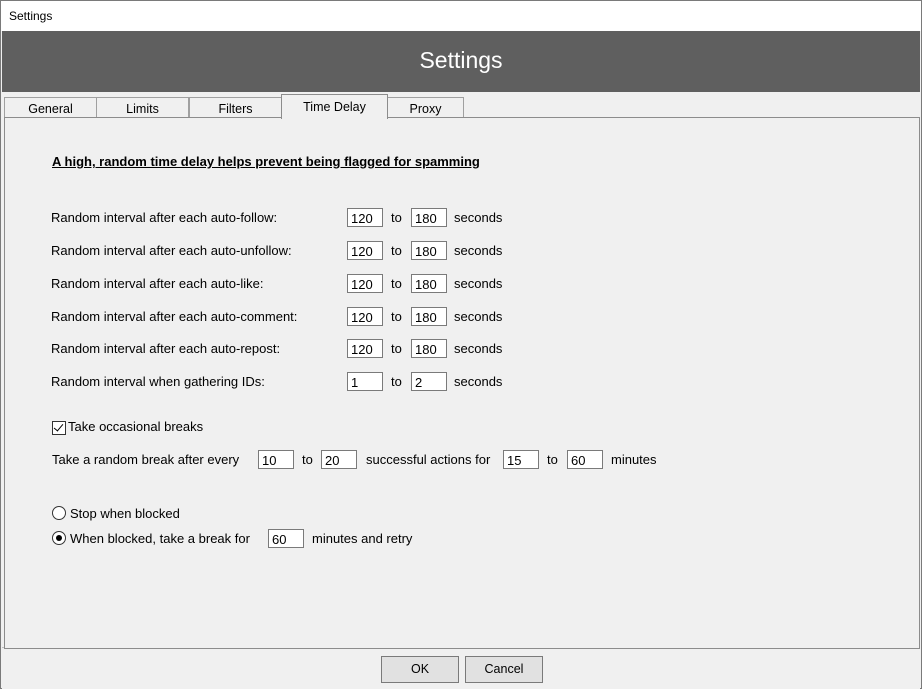  What do you see at coordinates (429, 316) in the screenshot?
I see `comment-max-input: 180` at bounding box center [429, 316].